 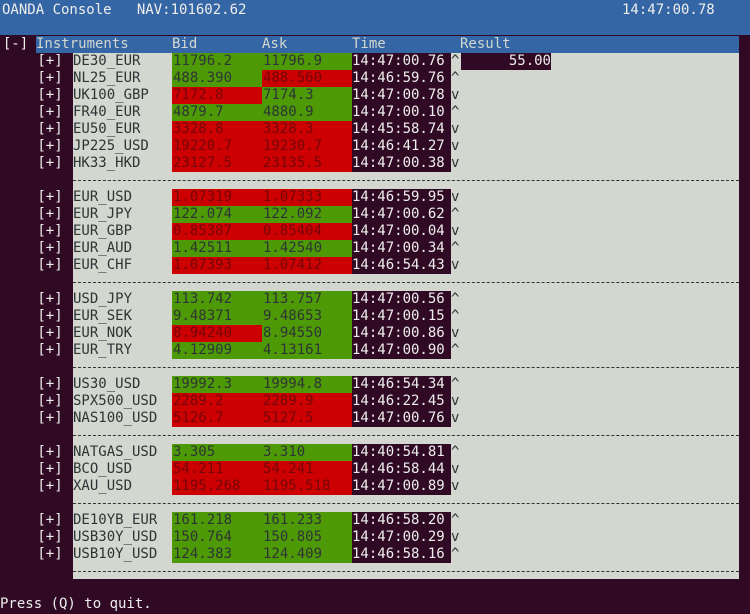 I want to click on header-bid: Bid, so click(x=184, y=44).